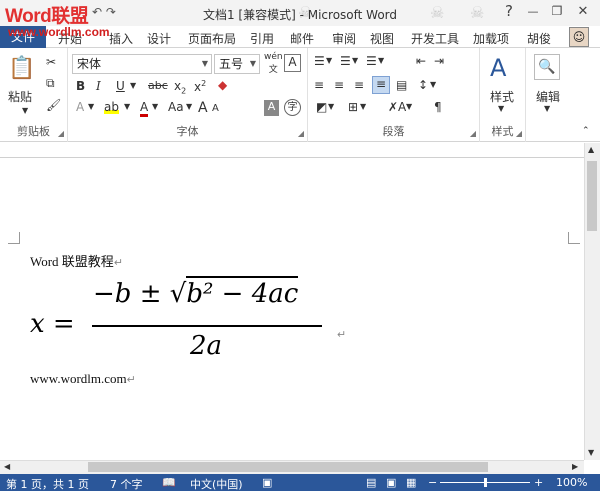 The image size is (600, 492). What do you see at coordinates (344, 38) in the screenshot?
I see `tab-review: 审阅` at bounding box center [344, 38].